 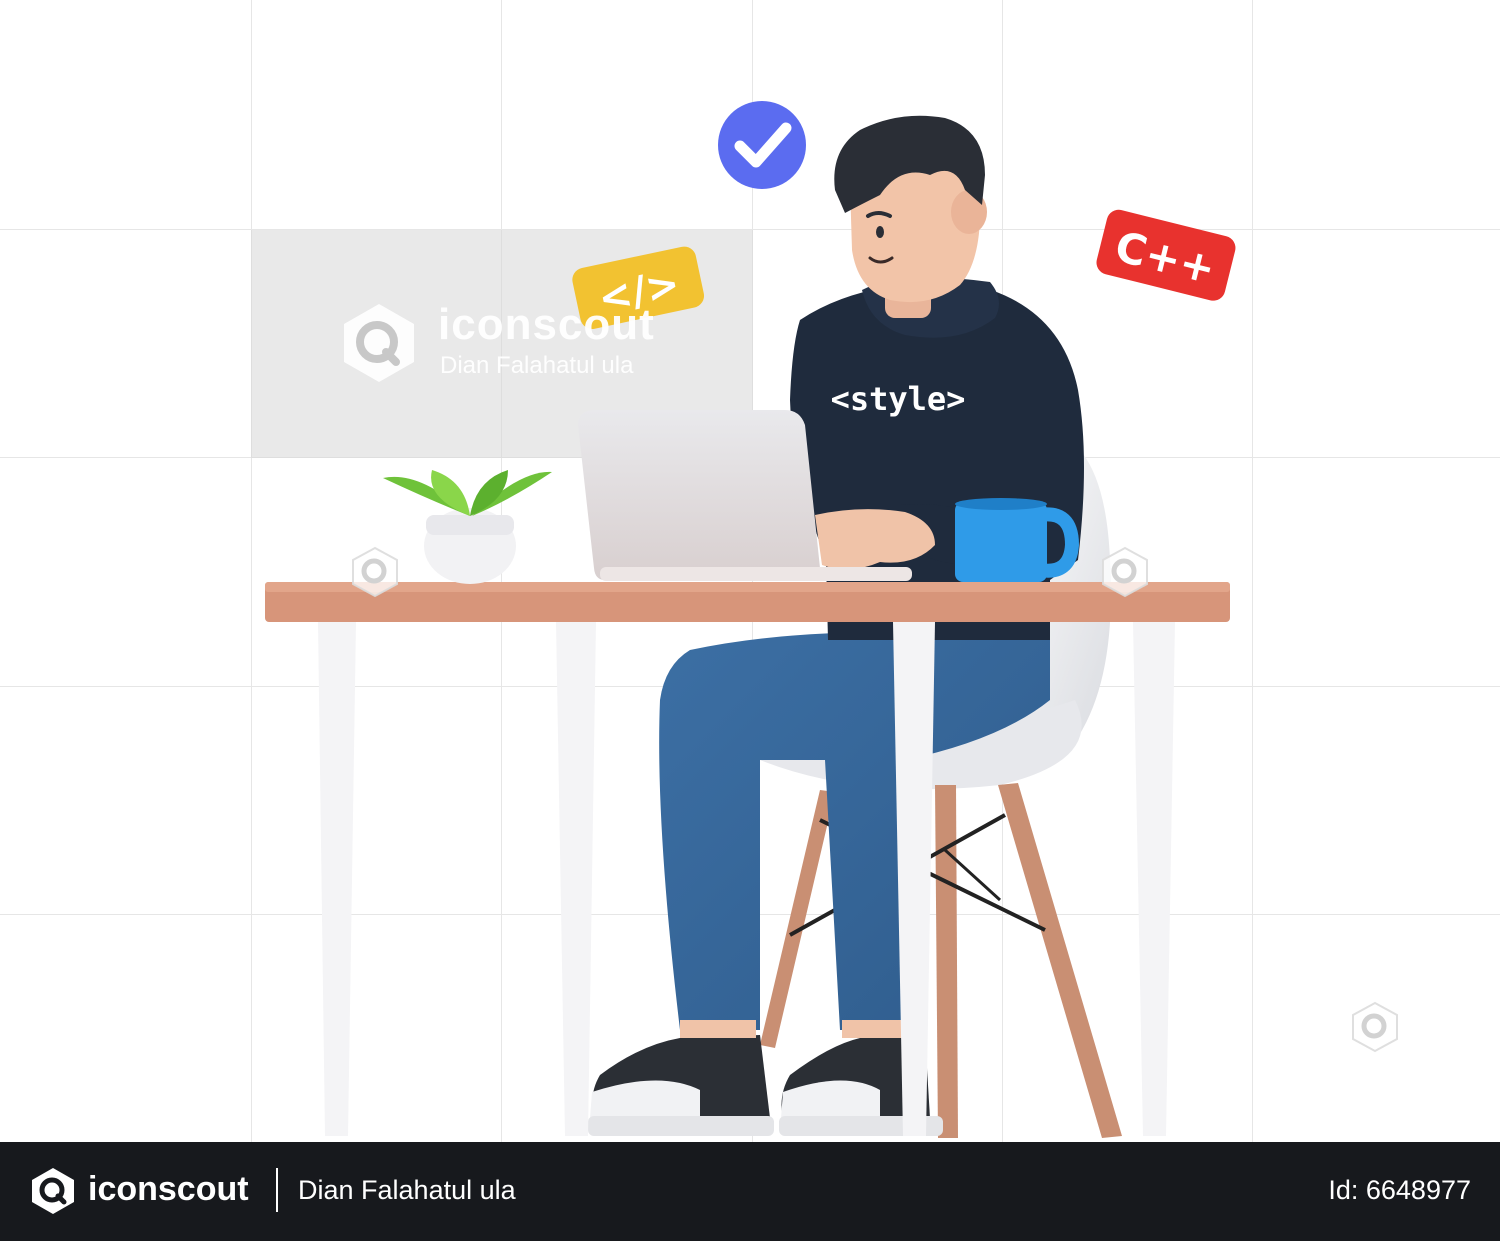 What do you see at coordinates (53, 1191) in the screenshot?
I see `iconscout-logo-icon` at bounding box center [53, 1191].